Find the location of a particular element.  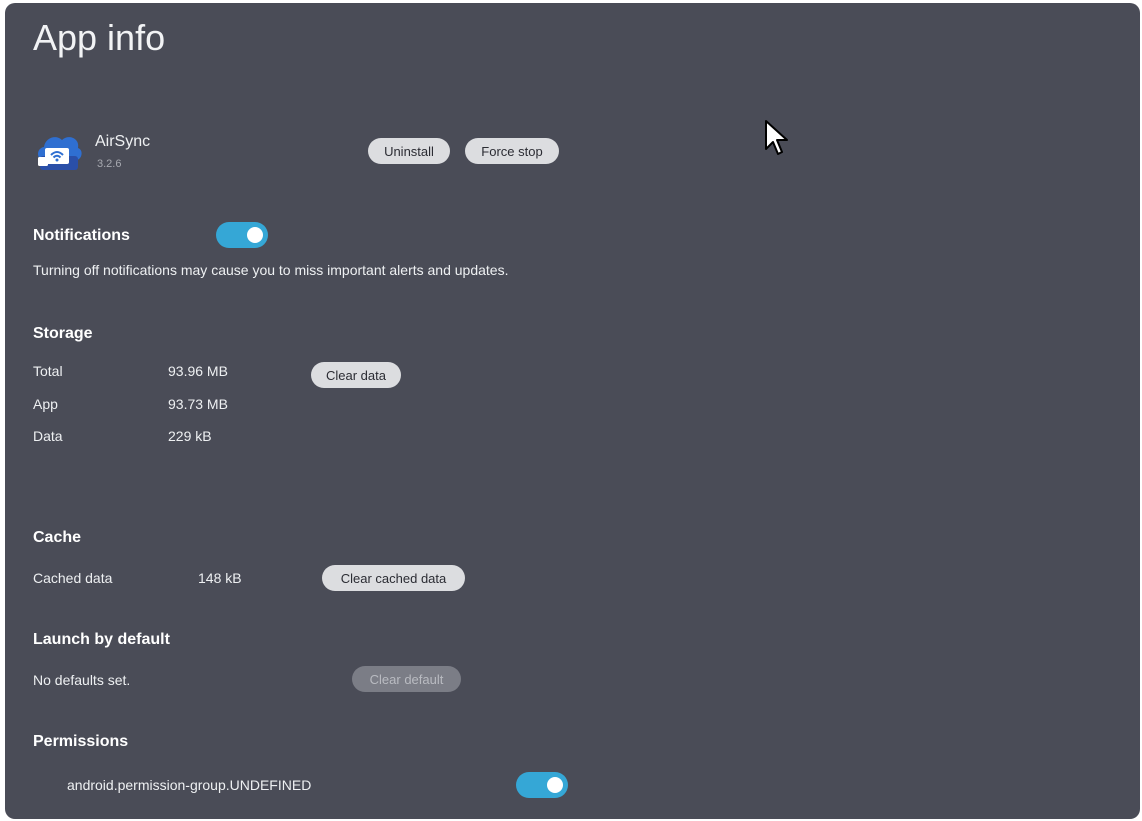

cache-heading: Cache is located at coordinates (57, 537).